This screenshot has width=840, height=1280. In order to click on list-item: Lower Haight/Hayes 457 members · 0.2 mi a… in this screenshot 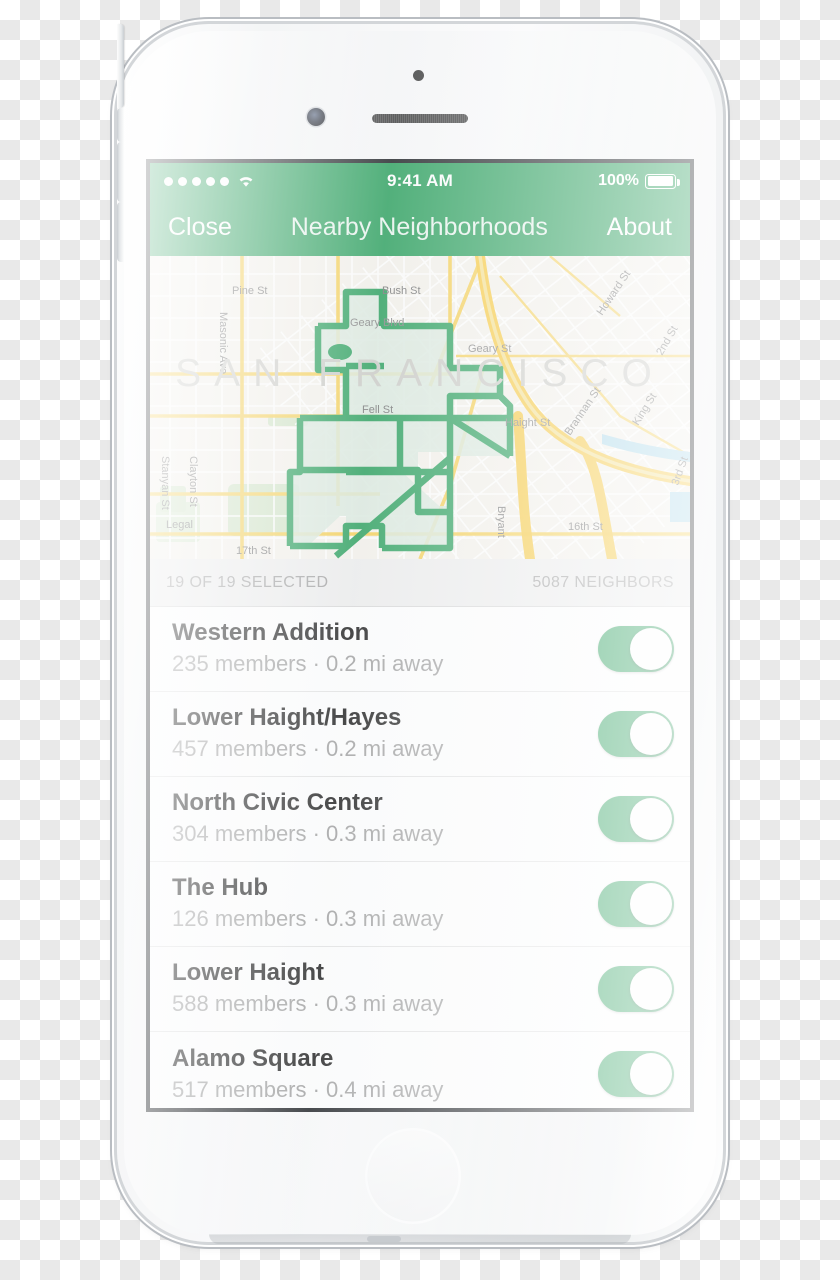, I will do `click(420, 734)`.